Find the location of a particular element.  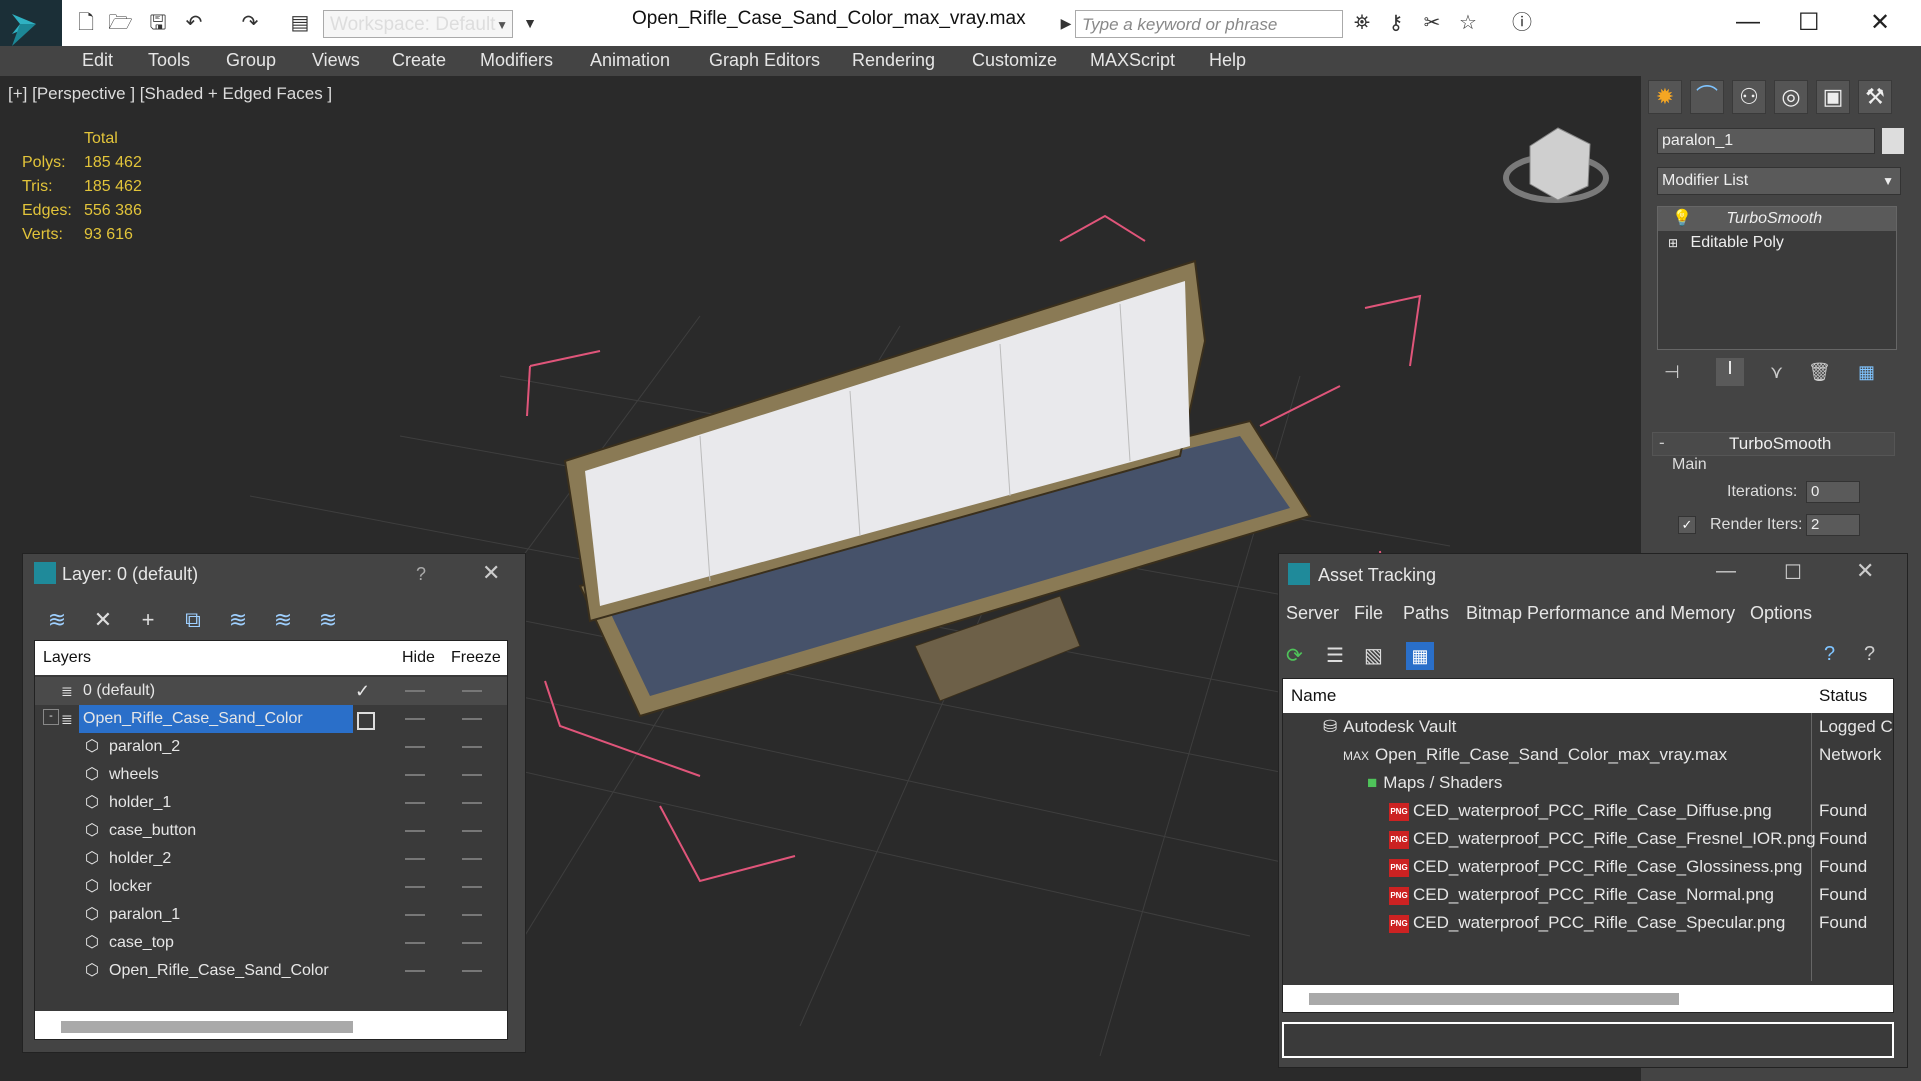

menu-overflow-icon: ▼ is located at coordinates (530, 23).